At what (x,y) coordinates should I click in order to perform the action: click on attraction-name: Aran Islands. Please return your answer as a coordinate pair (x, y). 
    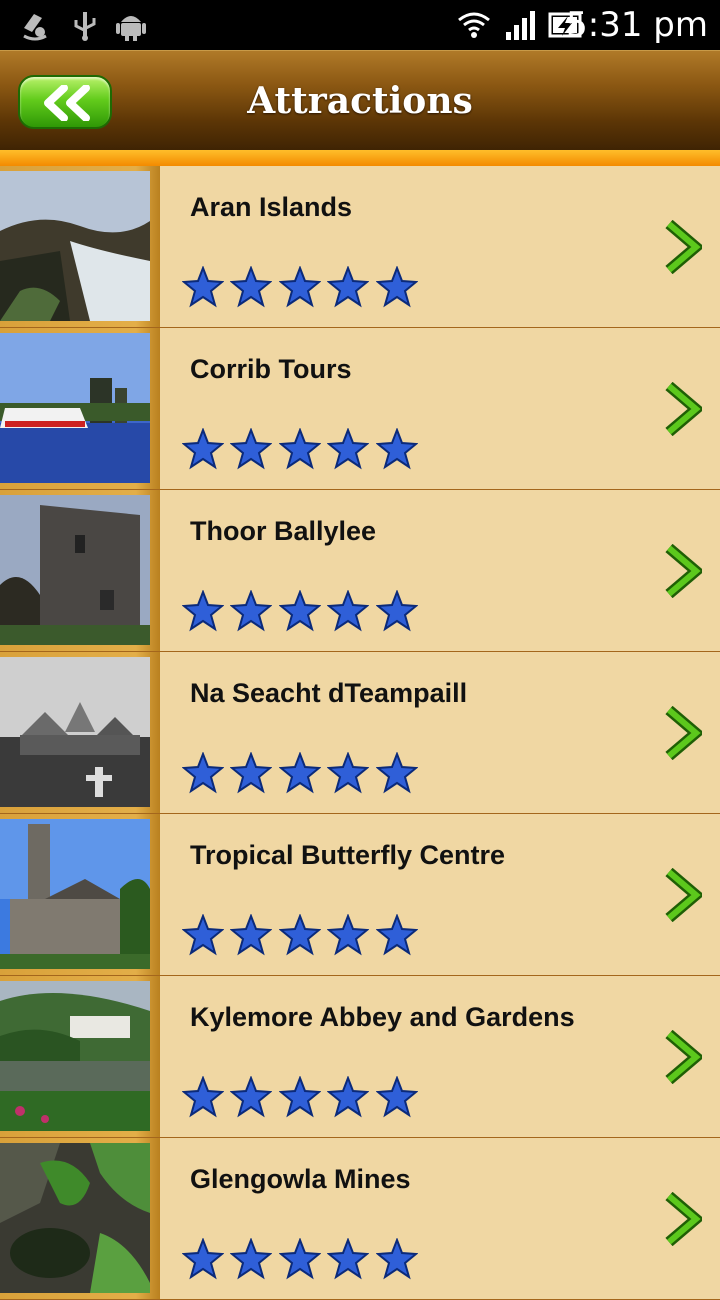
    Looking at the image, I should click on (271, 207).